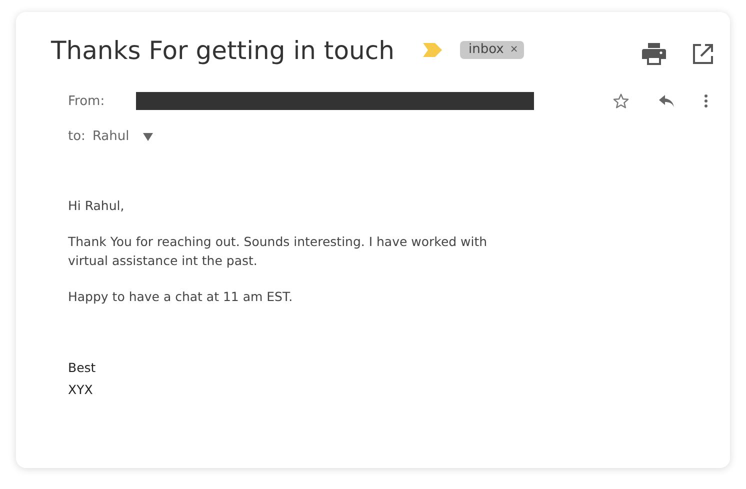 This screenshot has height=489, width=746. Describe the element at coordinates (492, 50) in the screenshot. I see `label-chip: inbox ×` at that location.